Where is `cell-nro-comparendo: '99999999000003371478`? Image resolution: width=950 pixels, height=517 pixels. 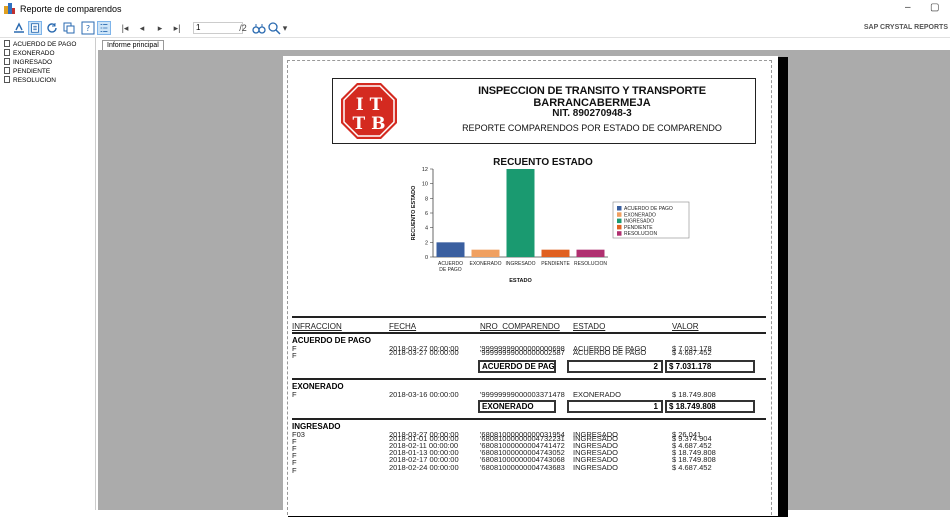 cell-nro-comparendo: '99999999000003371478 is located at coordinates (522, 395).